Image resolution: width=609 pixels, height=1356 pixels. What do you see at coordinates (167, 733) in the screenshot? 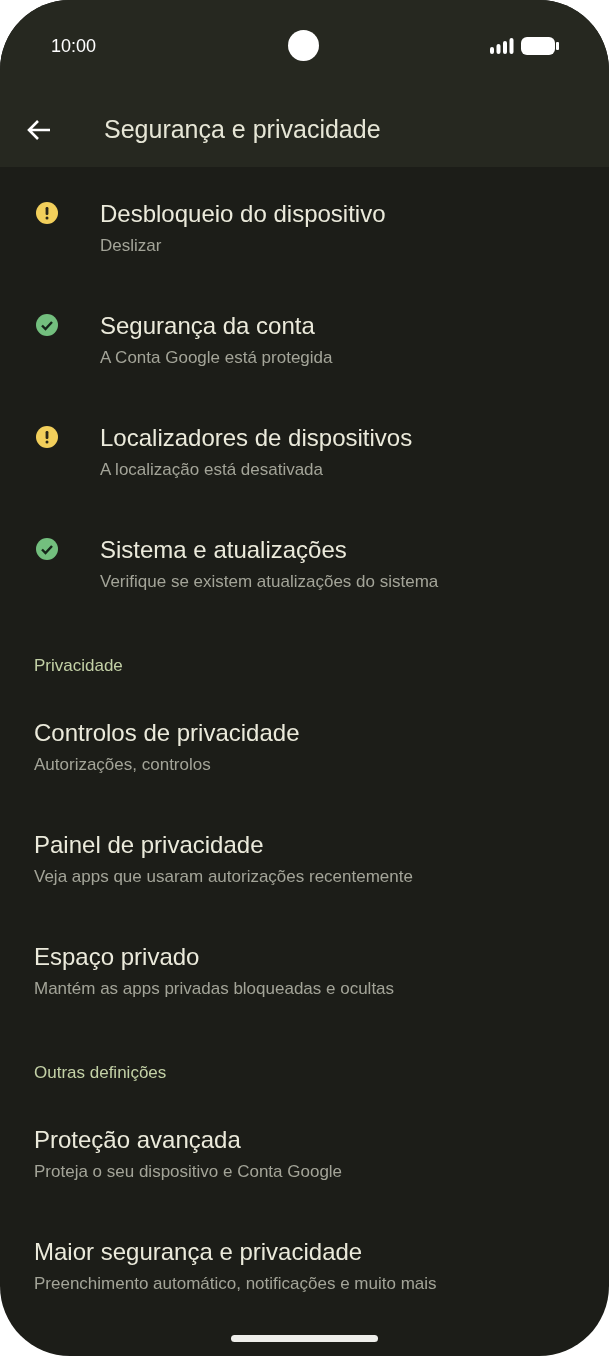
I see `item-title: Controlos de privacidade` at bounding box center [167, 733].